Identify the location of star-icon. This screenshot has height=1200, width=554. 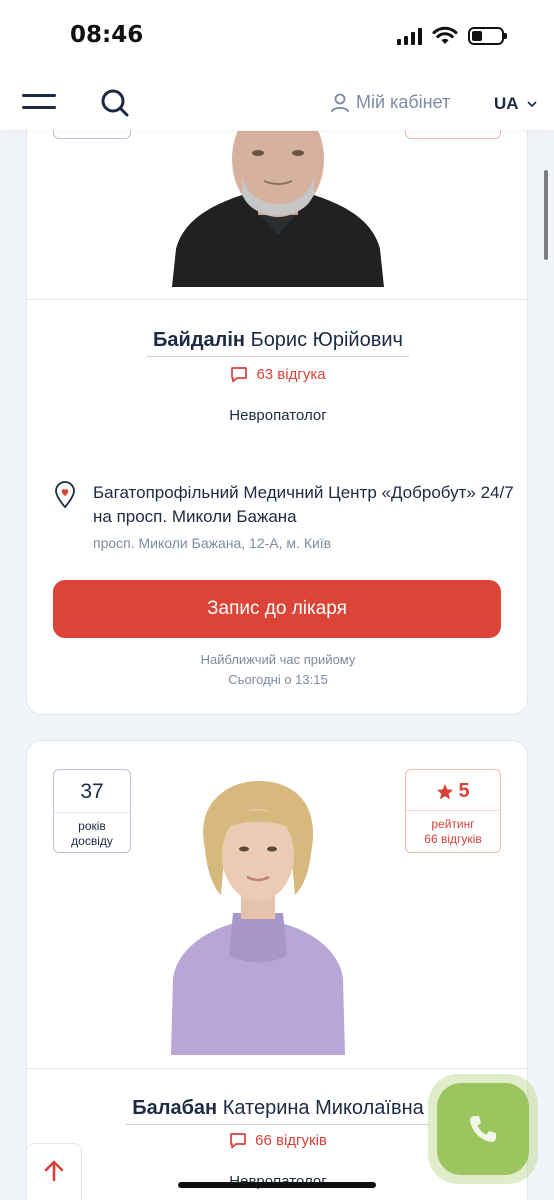
(445, 791).